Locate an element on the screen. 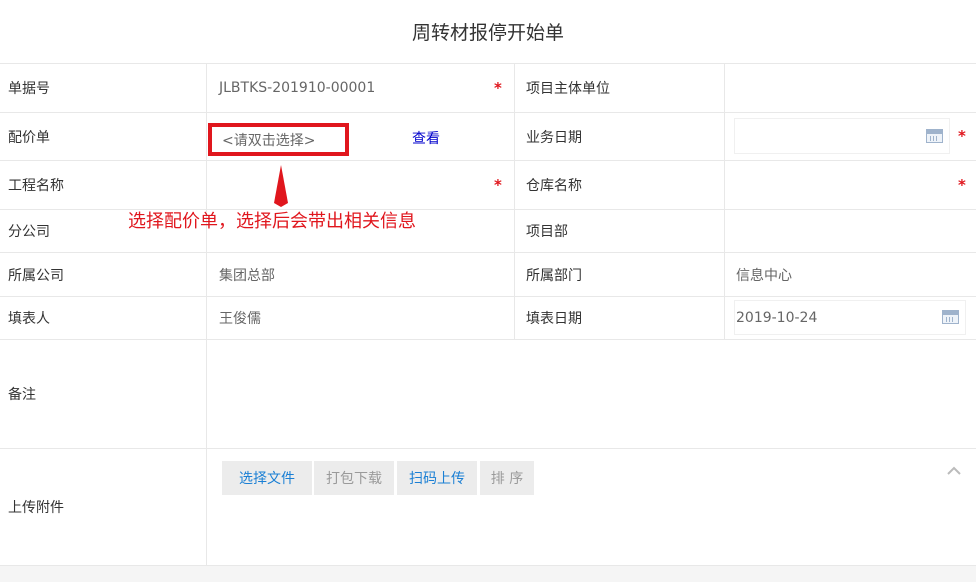 This screenshot has height=582, width=976. company-field: 集团总部 is located at coordinates (361, 275).